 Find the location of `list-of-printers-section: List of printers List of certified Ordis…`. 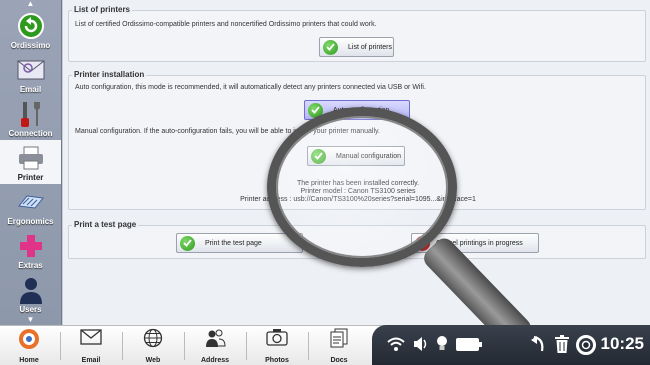

list-of-printers-section: List of printers List of certified Ordis… is located at coordinates (357, 33).